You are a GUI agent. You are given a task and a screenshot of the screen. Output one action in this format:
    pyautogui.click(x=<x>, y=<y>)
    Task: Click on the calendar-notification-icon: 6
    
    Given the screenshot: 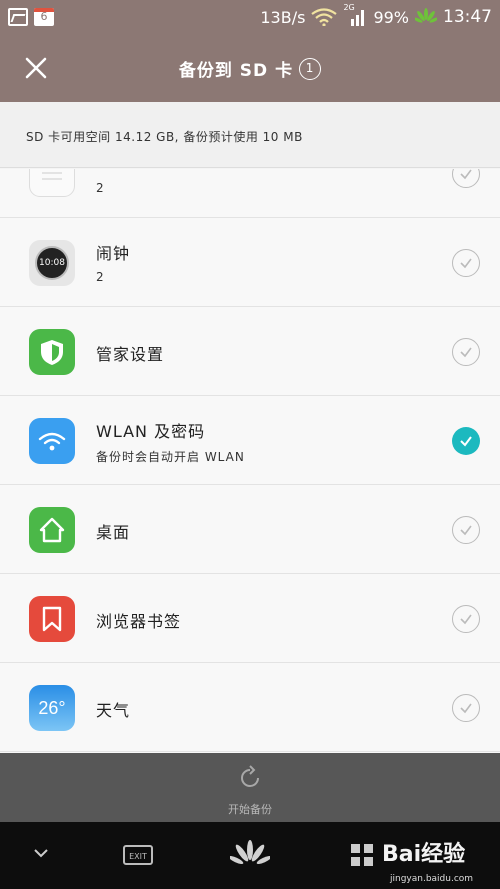 What is the action you would take?
    pyautogui.click(x=44, y=17)
    